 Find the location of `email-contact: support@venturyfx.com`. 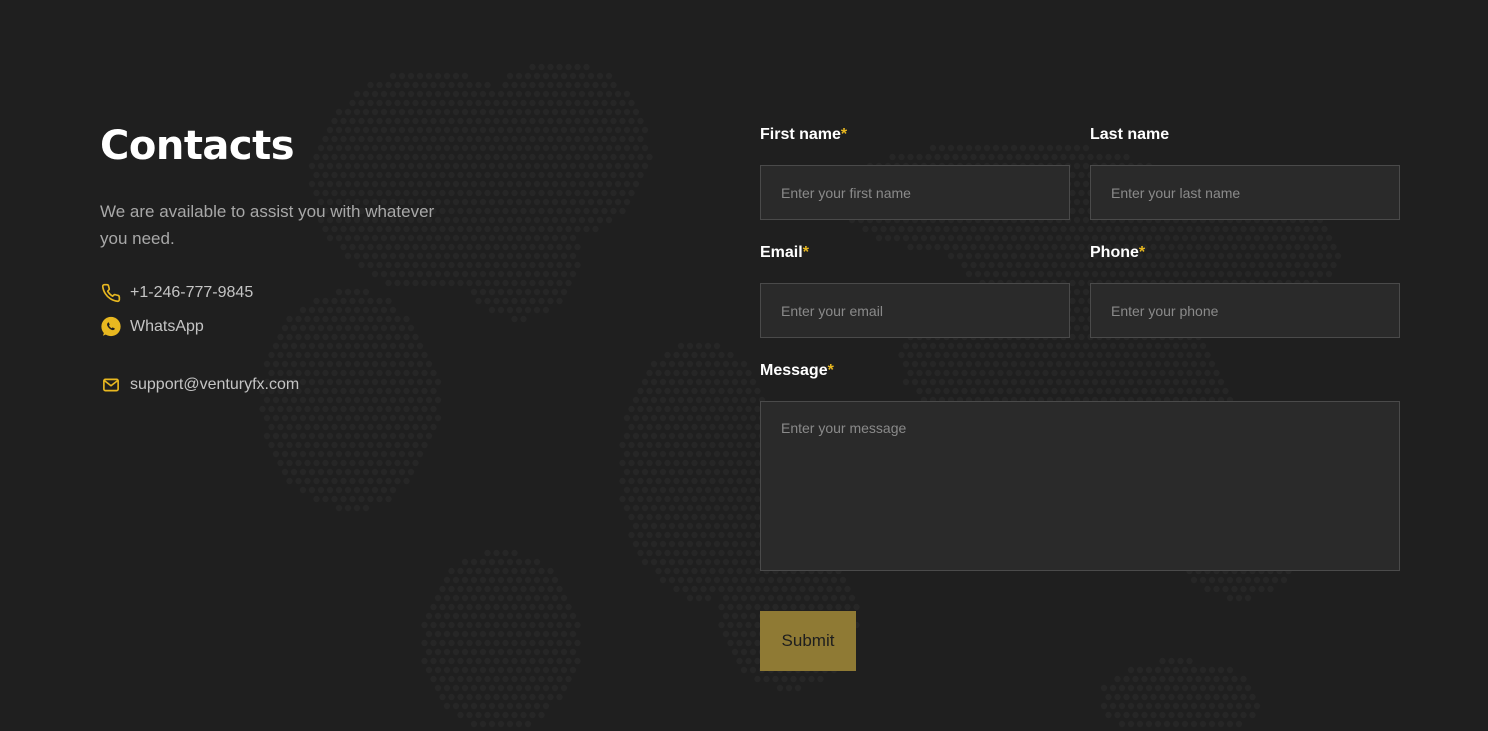

email-contact: support@venturyfx.com is located at coordinates (199, 385).